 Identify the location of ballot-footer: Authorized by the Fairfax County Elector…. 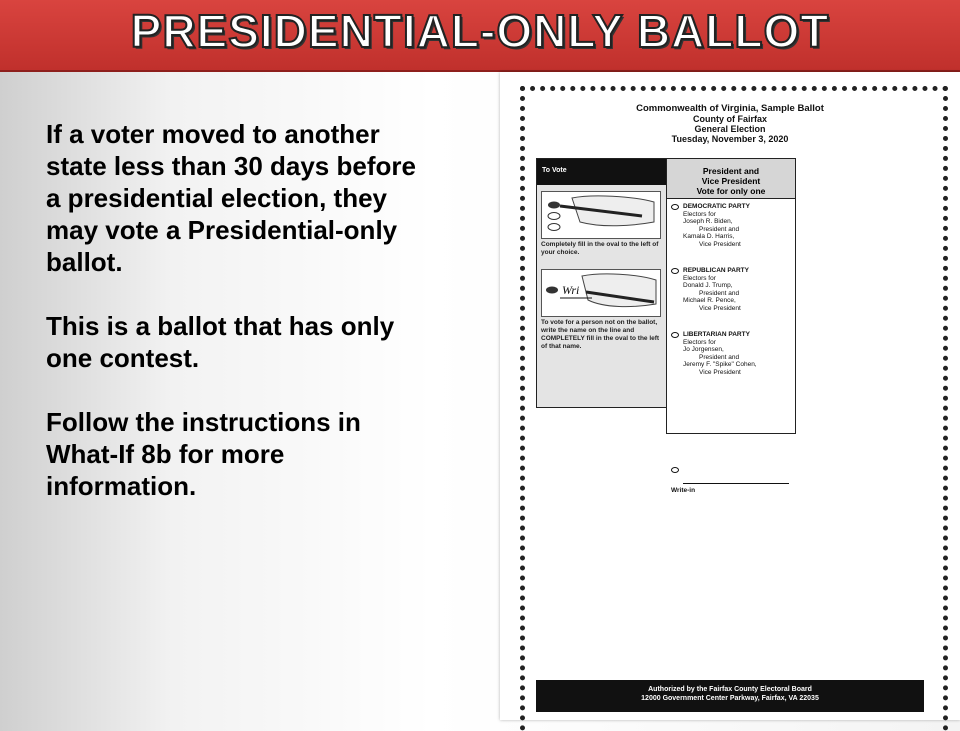
(730, 696).